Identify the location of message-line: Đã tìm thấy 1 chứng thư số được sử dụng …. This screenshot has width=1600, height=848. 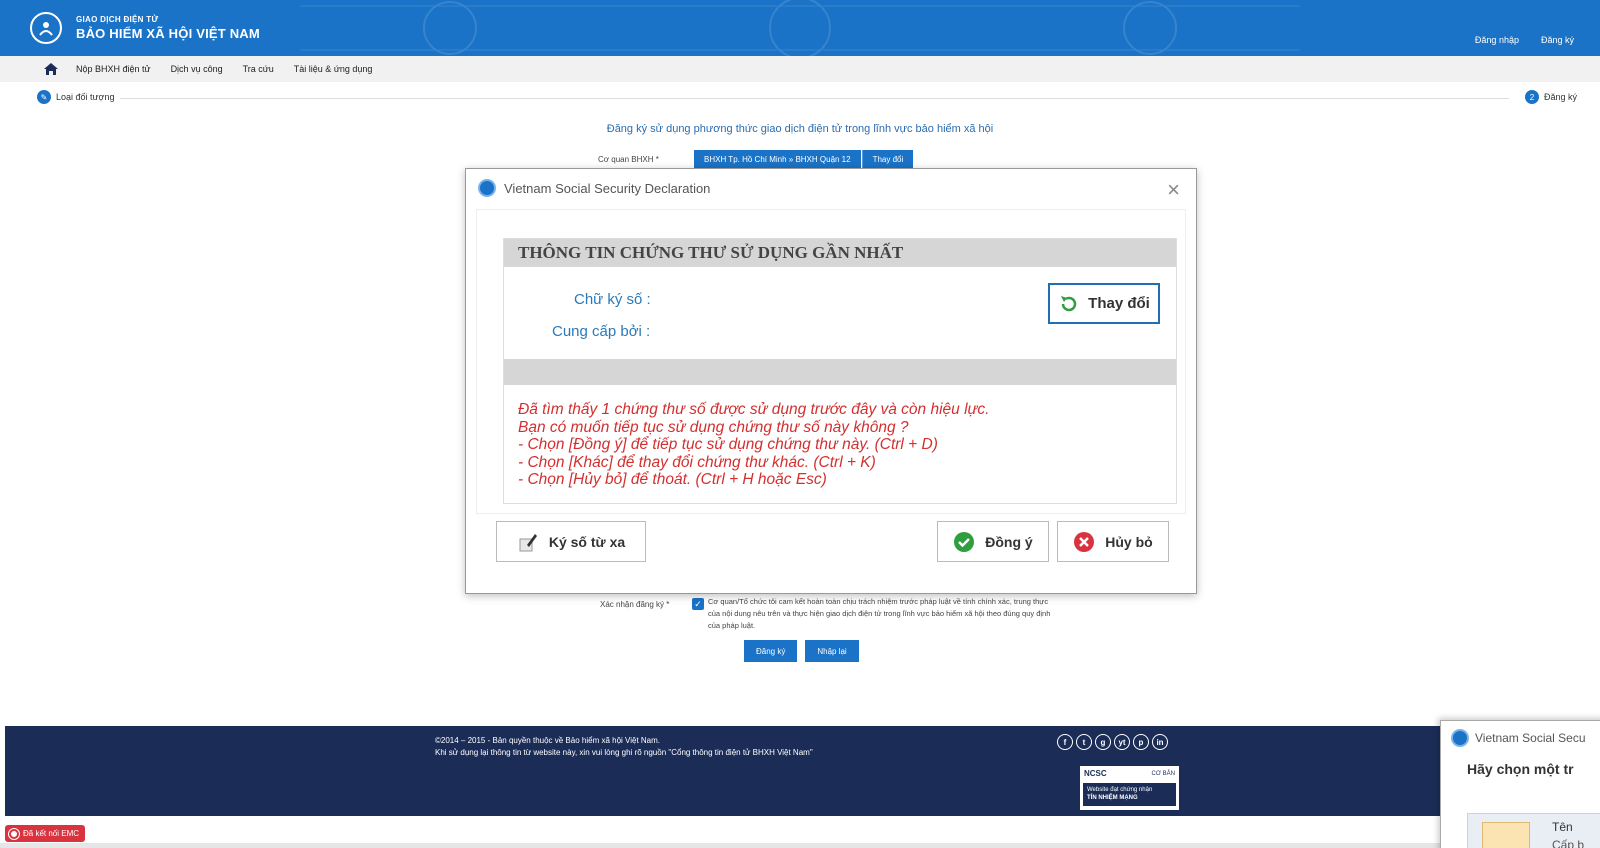
(754, 409).